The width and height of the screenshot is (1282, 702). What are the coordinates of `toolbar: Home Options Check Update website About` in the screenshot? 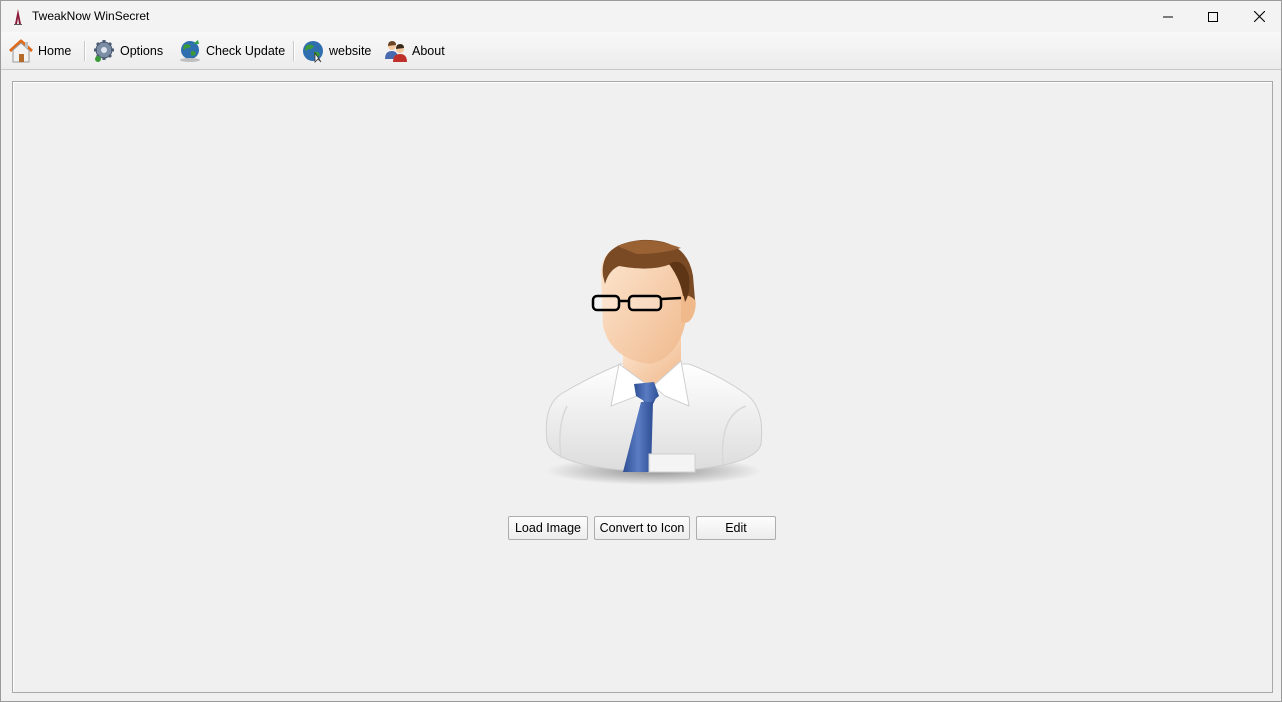 It's located at (641, 51).